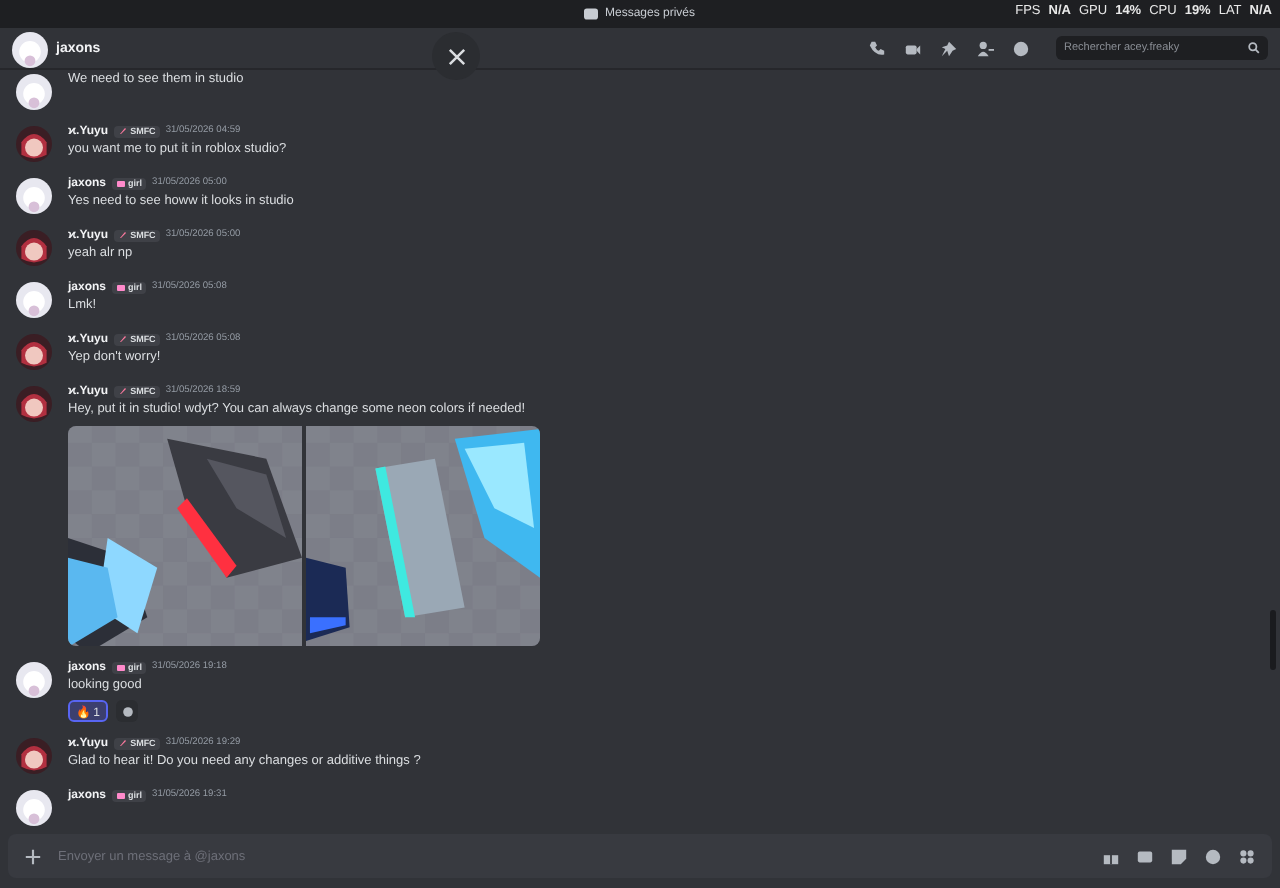 This screenshot has height=888, width=1280. I want to click on close-button, so click(456, 56).